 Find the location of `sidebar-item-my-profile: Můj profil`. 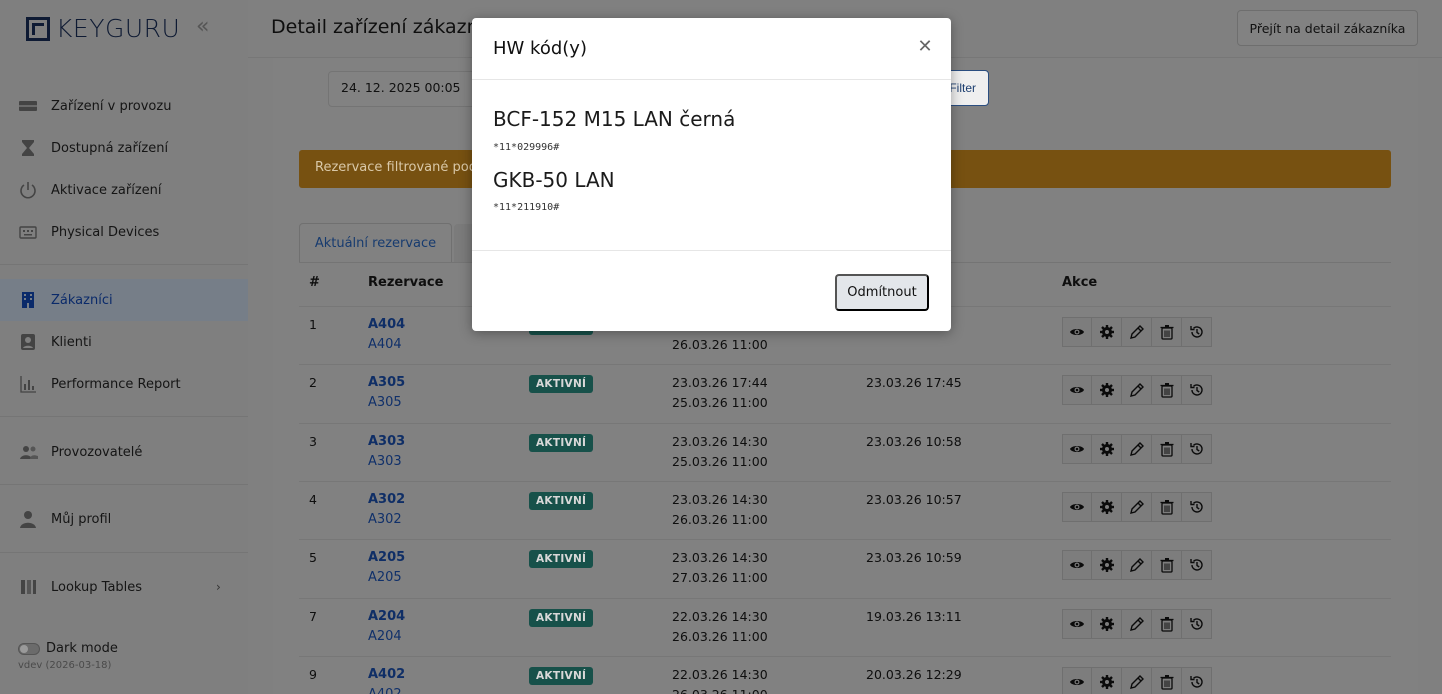

sidebar-item-my-profile: Můj profil is located at coordinates (124, 519).